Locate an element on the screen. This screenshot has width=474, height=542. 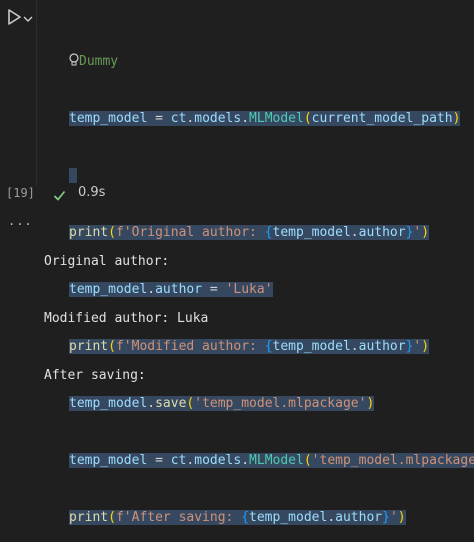
code-token: 'Luka' is located at coordinates (249, 289).